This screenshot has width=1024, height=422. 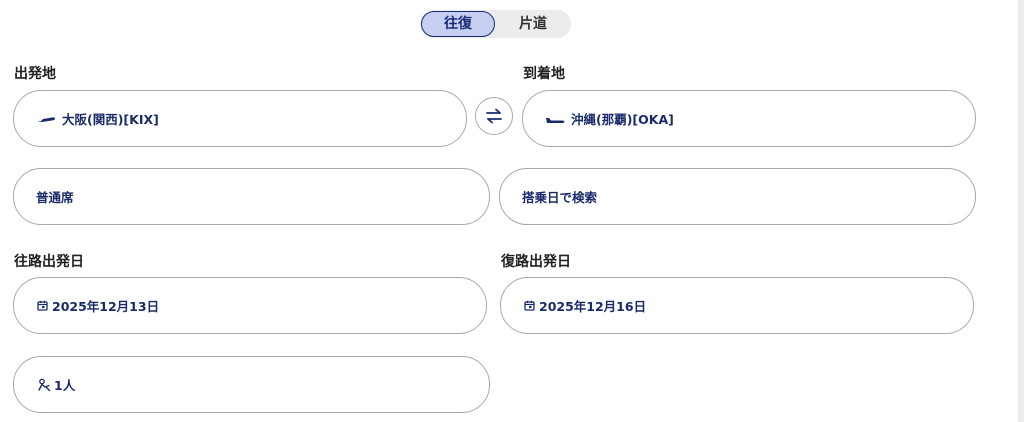 I want to click on return-date-field: 2025年12月16日, so click(x=737, y=305).